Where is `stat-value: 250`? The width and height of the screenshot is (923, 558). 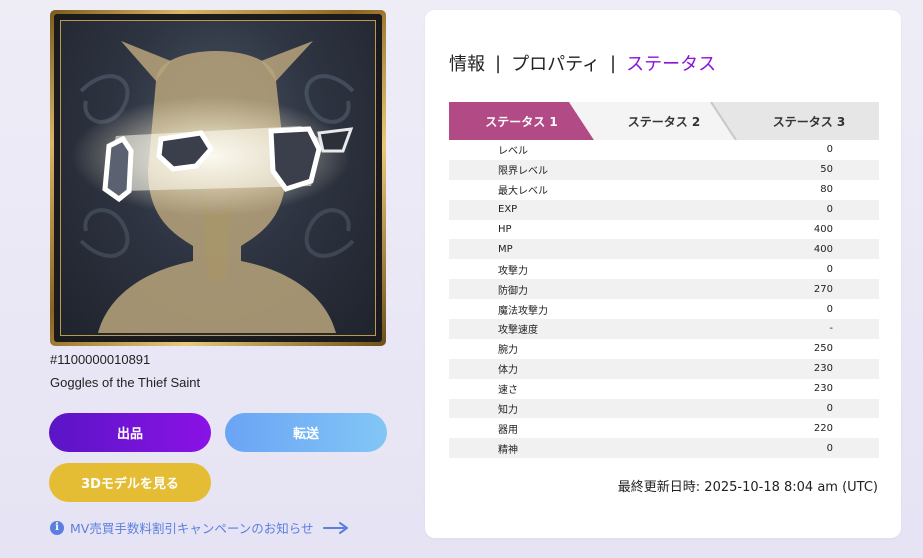 stat-value: 250 is located at coordinates (823, 349).